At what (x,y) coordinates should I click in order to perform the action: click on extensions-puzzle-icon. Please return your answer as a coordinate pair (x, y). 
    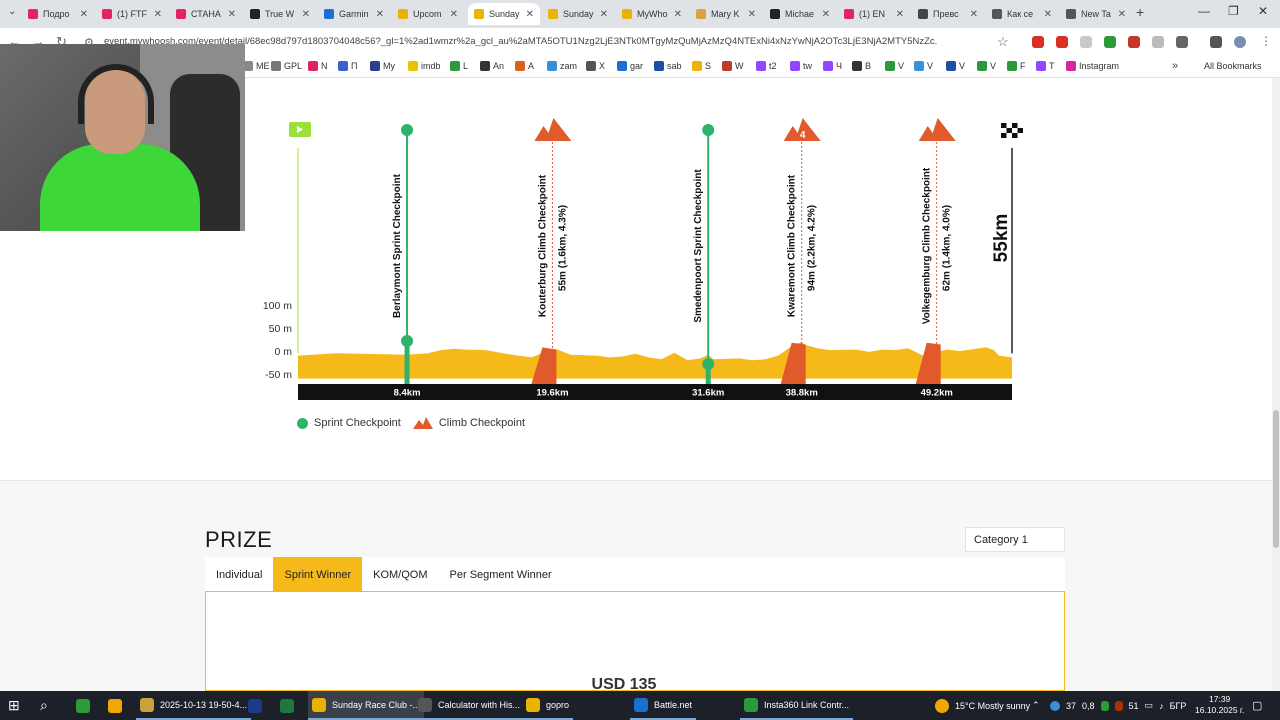
    Looking at the image, I should click on (1182, 42).